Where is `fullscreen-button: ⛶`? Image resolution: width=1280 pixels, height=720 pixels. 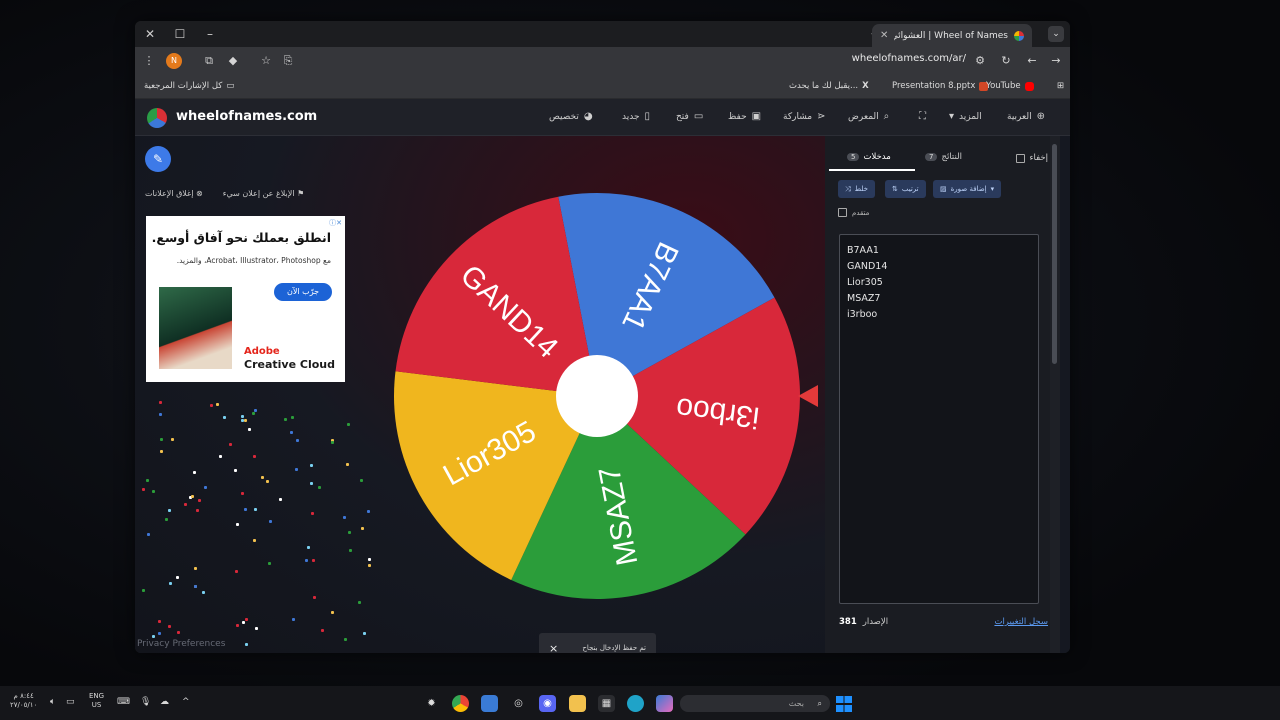
fullscreen-button: ⛶ is located at coordinates (922, 116).